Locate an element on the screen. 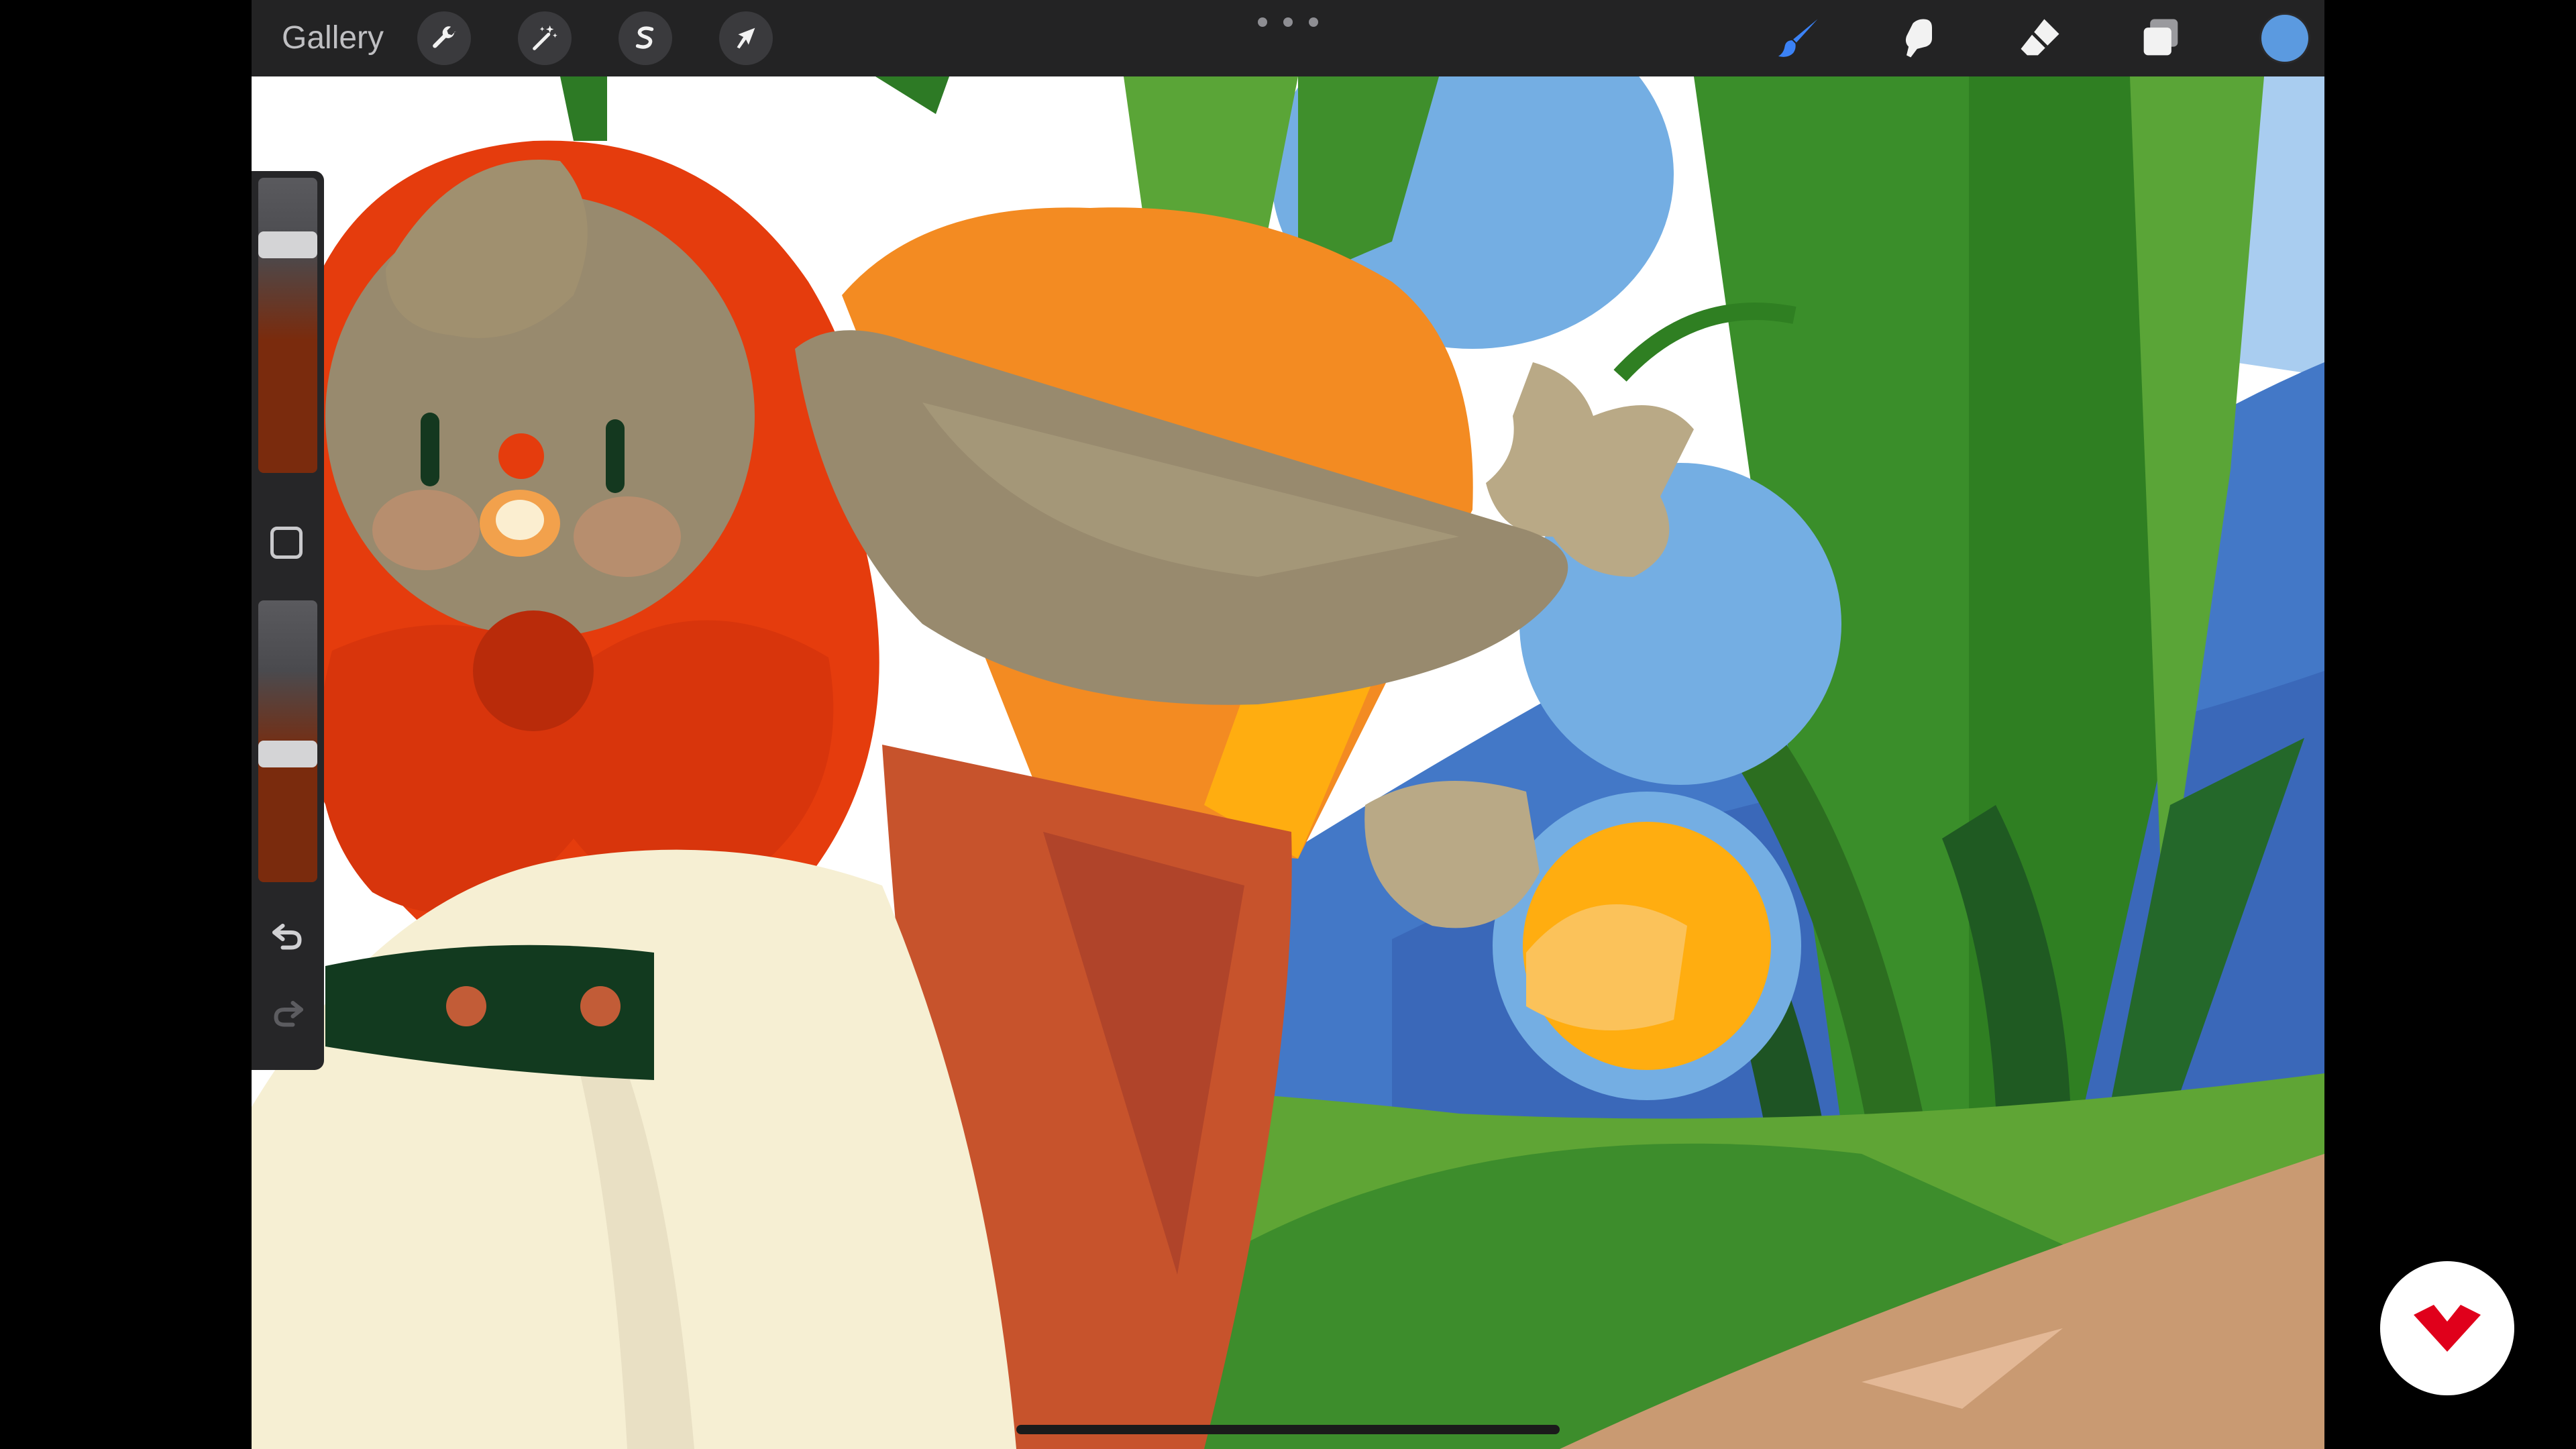 Image resolution: width=2576 pixels, height=1449 pixels. brush-opacity-slider is located at coordinates (287, 741).